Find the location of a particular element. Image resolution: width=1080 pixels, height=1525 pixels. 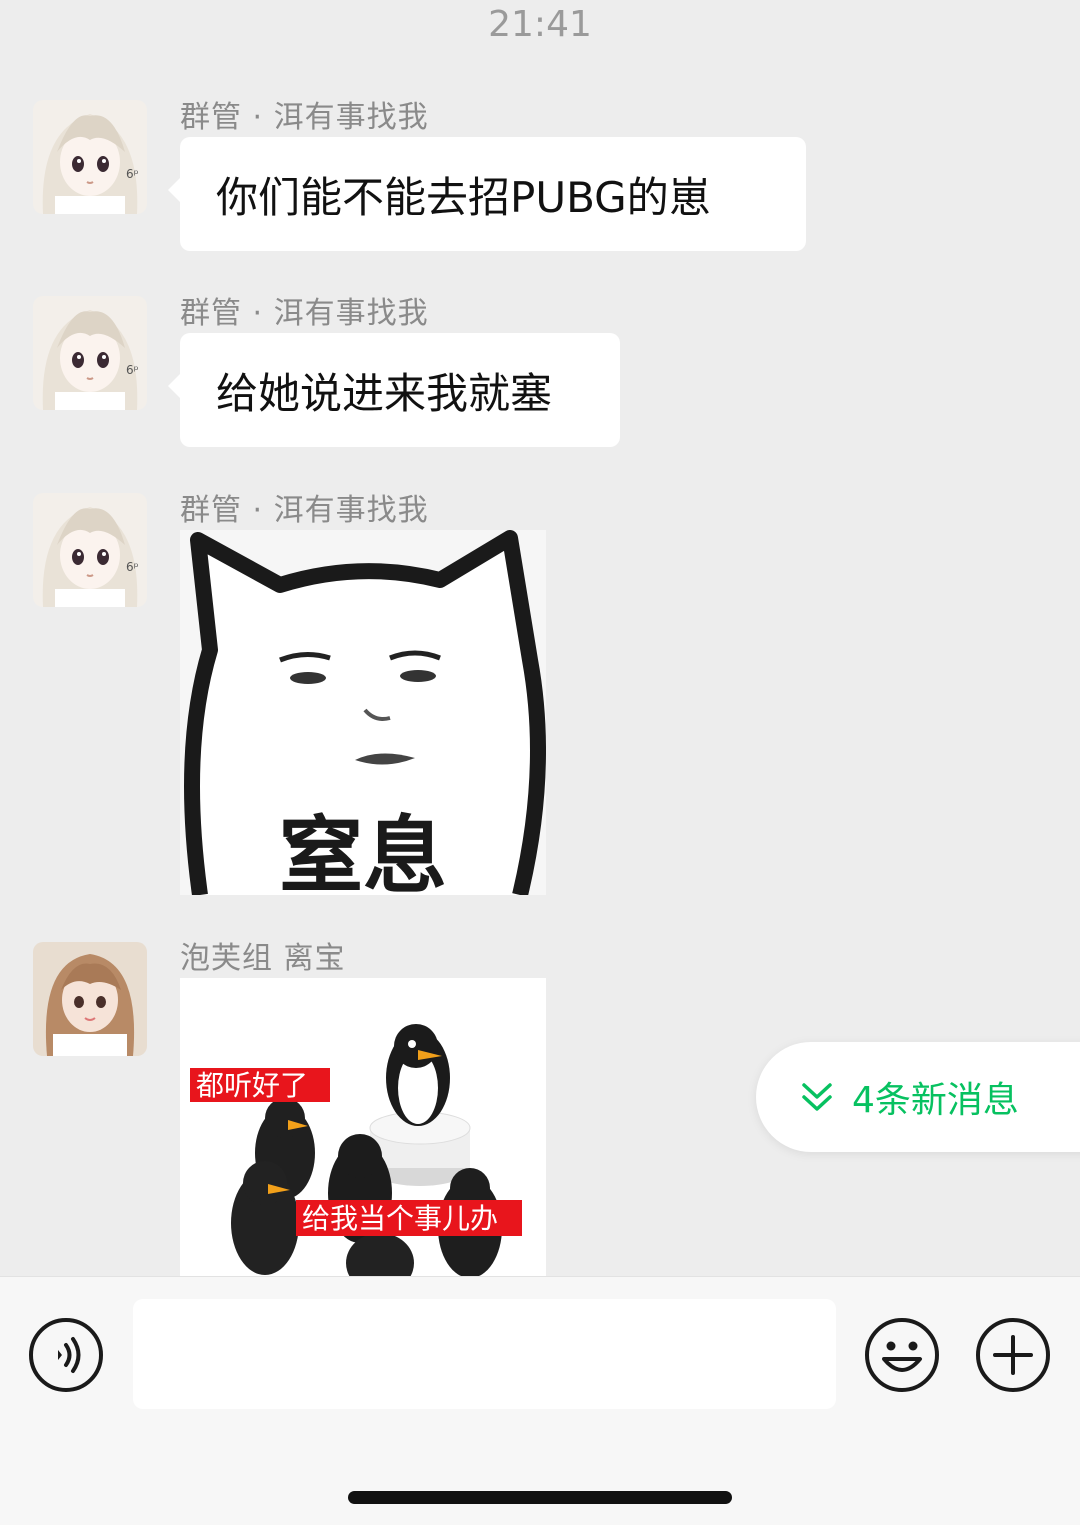

cat-face-sticker-image: 窒息 is located at coordinates (363, 712).